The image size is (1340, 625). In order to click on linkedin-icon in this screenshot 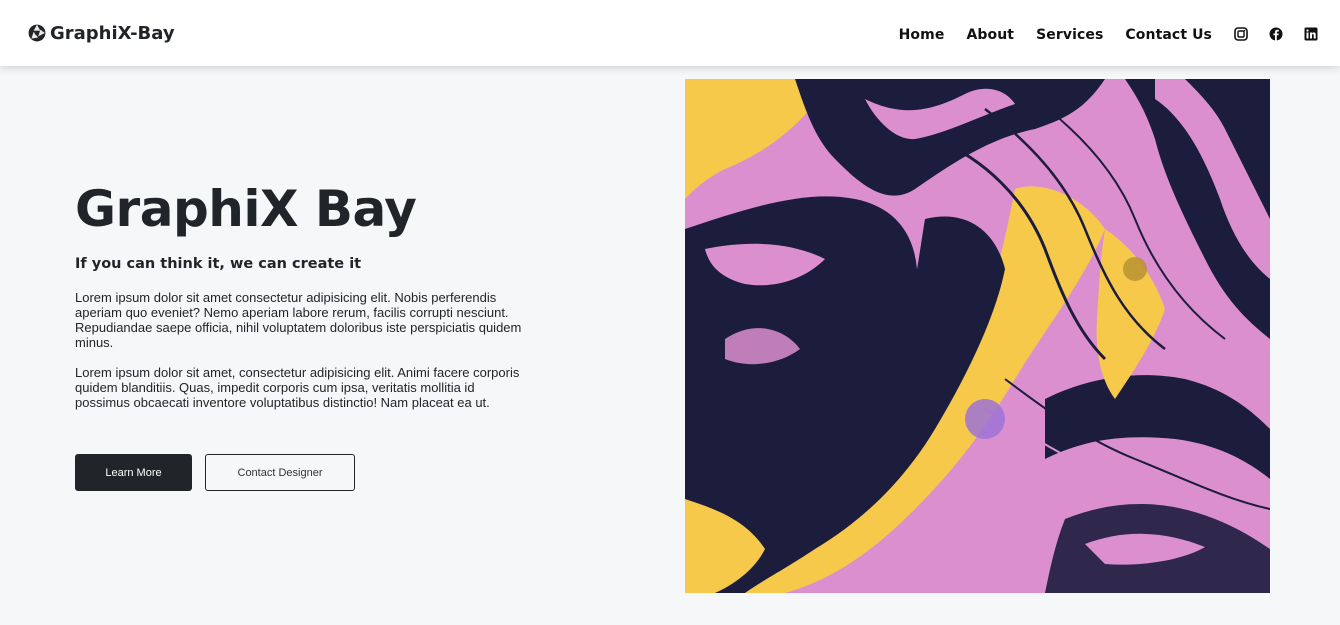, I will do `click(1311, 33)`.